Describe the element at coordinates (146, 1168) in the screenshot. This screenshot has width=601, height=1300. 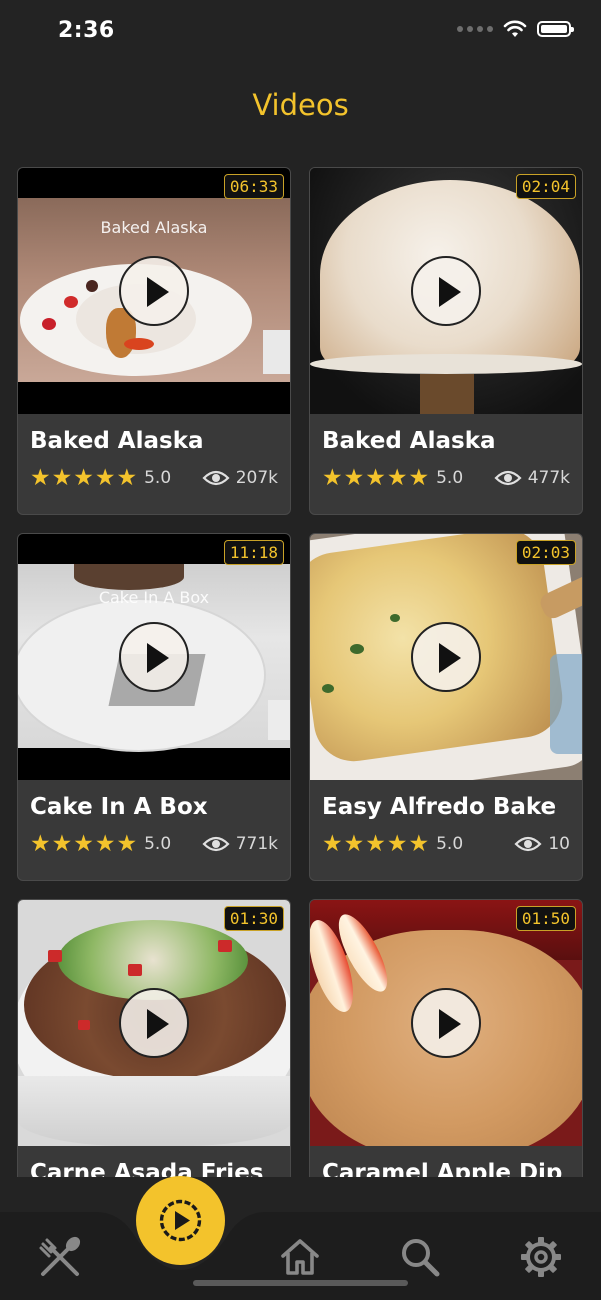
I see `video-title: Carne Asada Fries` at that location.